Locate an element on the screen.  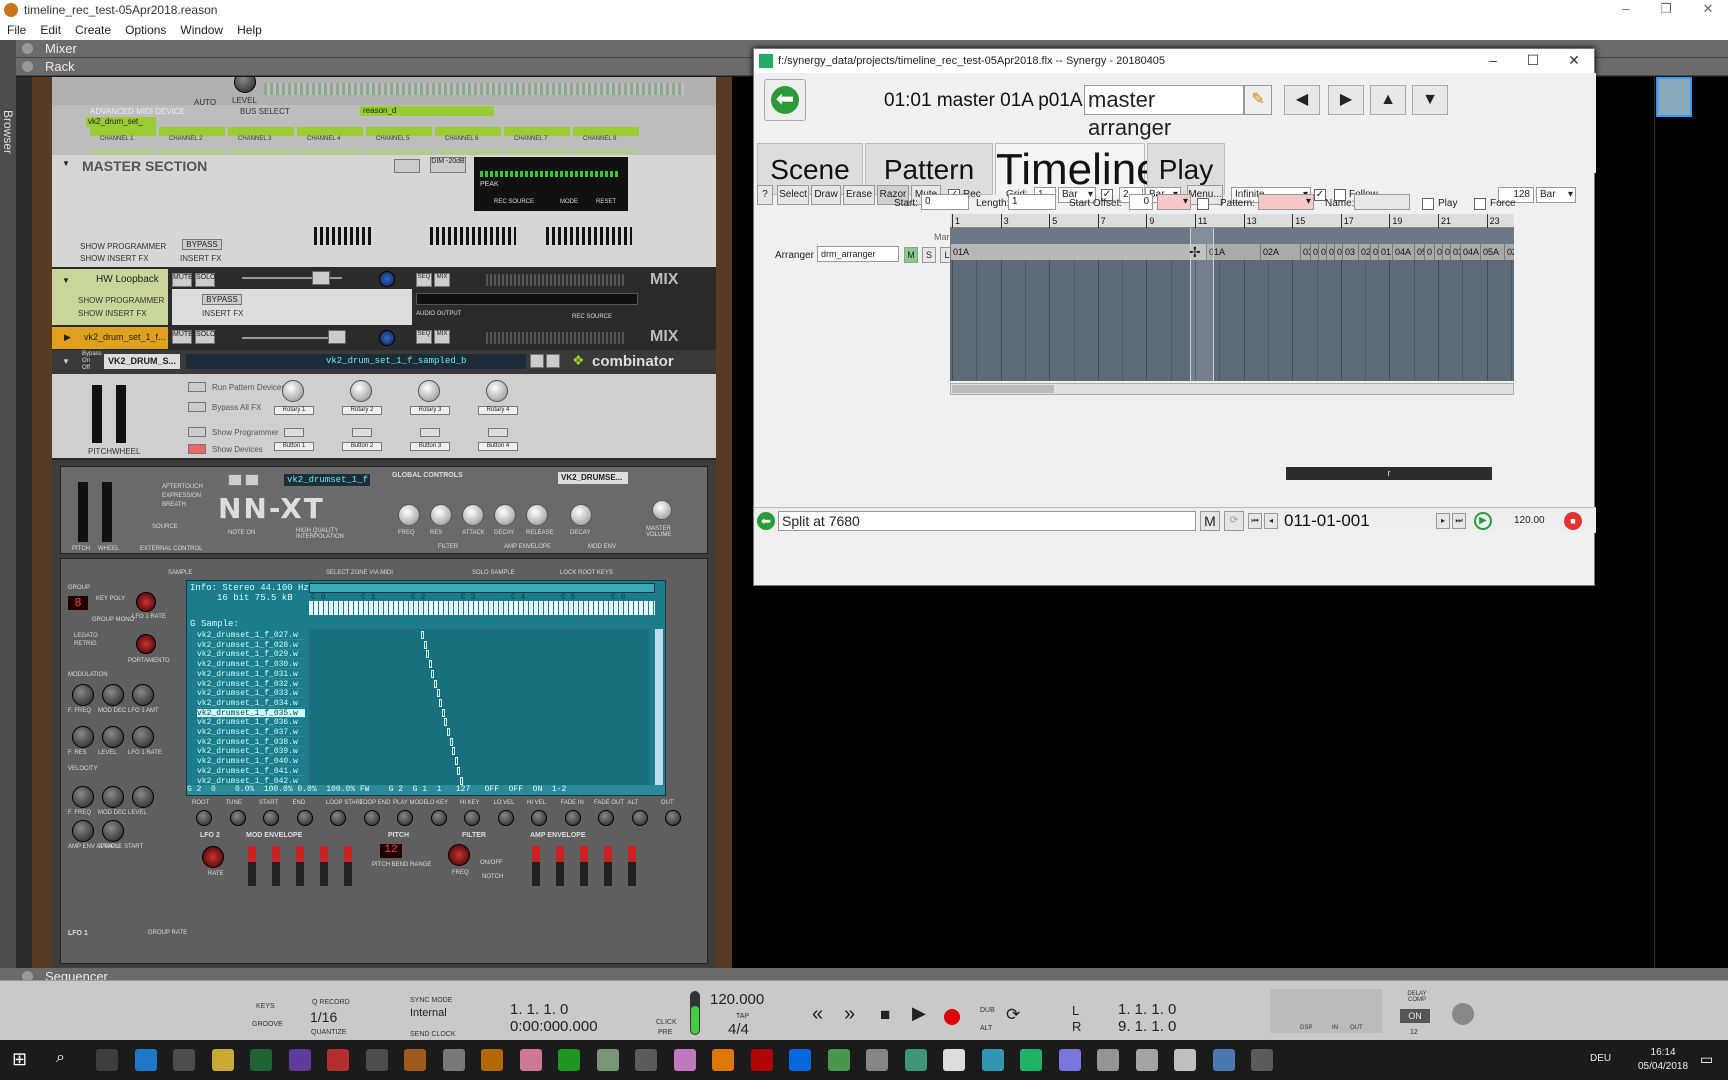
song-position-time: 0:00:000.000 is located at coordinates (554, 1026).